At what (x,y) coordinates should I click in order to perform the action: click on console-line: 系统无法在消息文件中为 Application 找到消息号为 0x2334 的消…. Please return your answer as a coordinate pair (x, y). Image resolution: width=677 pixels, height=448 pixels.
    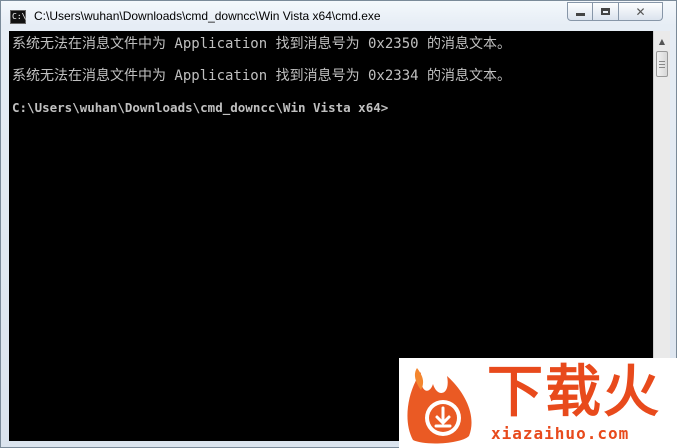
    Looking at the image, I should click on (262, 76).